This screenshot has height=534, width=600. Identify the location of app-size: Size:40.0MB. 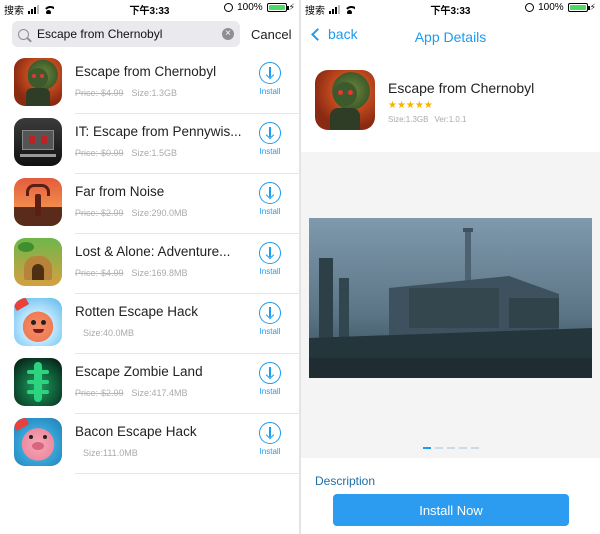
(109, 333).